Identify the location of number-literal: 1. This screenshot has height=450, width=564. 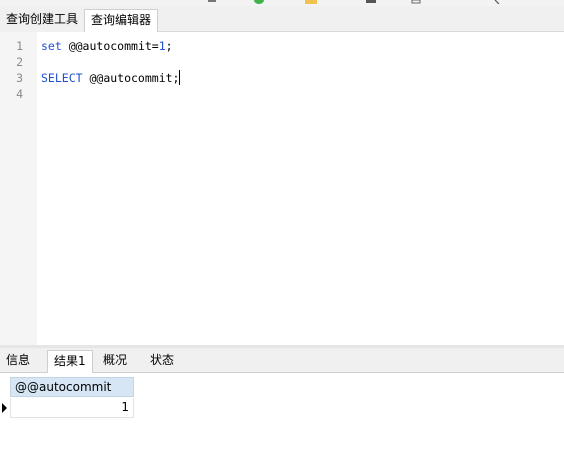
(162, 46).